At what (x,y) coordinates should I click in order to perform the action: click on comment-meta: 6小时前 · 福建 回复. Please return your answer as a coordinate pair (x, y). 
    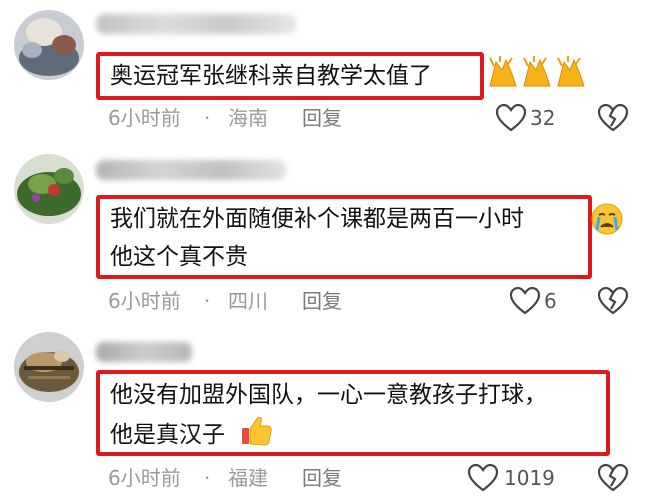
    Looking at the image, I should click on (318, 478).